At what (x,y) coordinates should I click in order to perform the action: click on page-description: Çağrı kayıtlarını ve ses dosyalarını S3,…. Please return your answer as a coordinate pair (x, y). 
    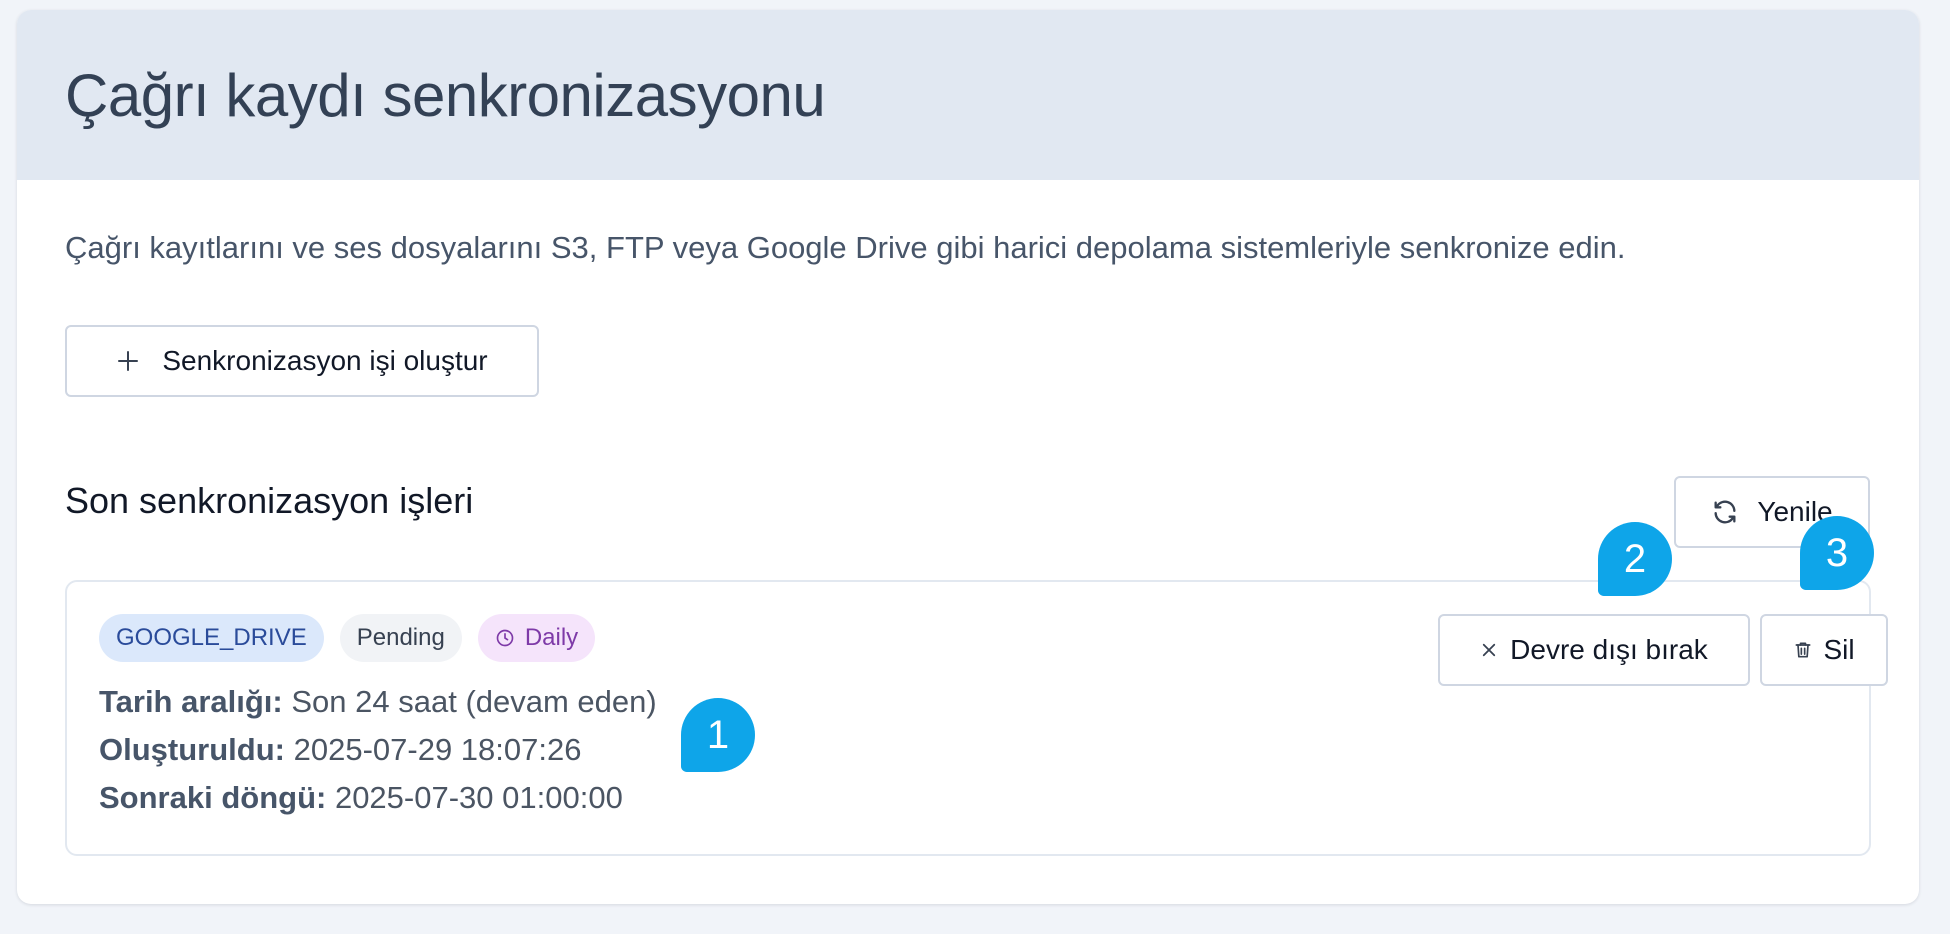
    Looking at the image, I should click on (845, 247).